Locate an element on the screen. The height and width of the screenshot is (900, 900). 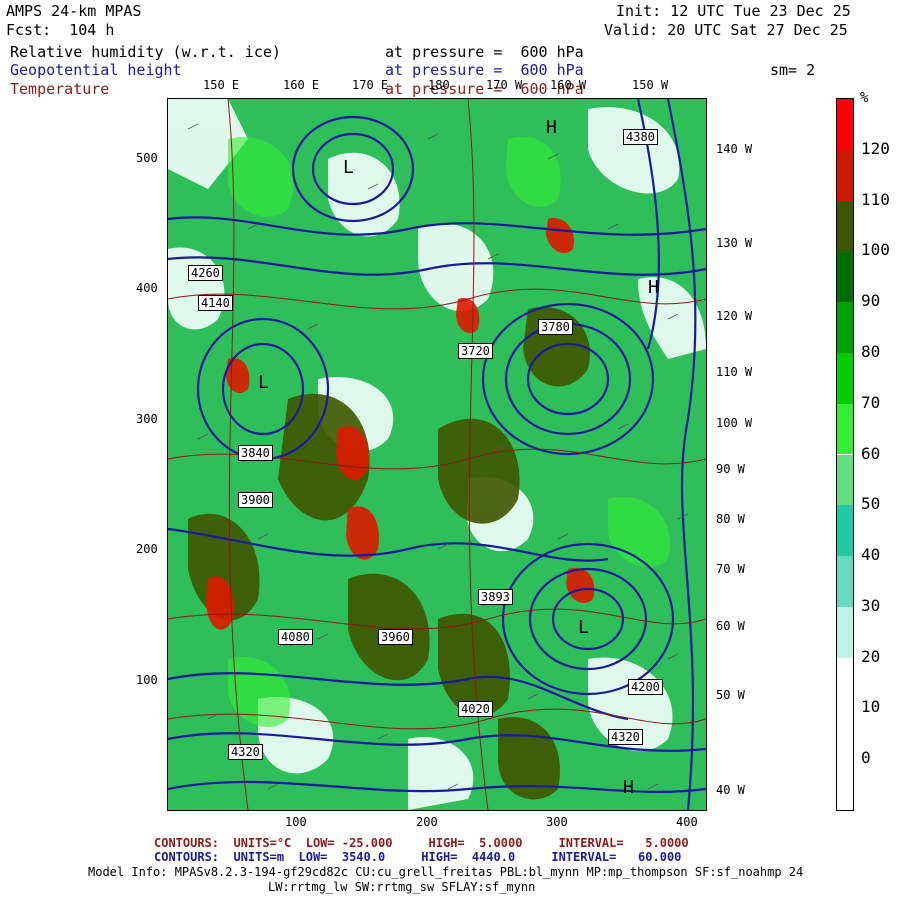
rh-colorbar is located at coordinates (845, 454).